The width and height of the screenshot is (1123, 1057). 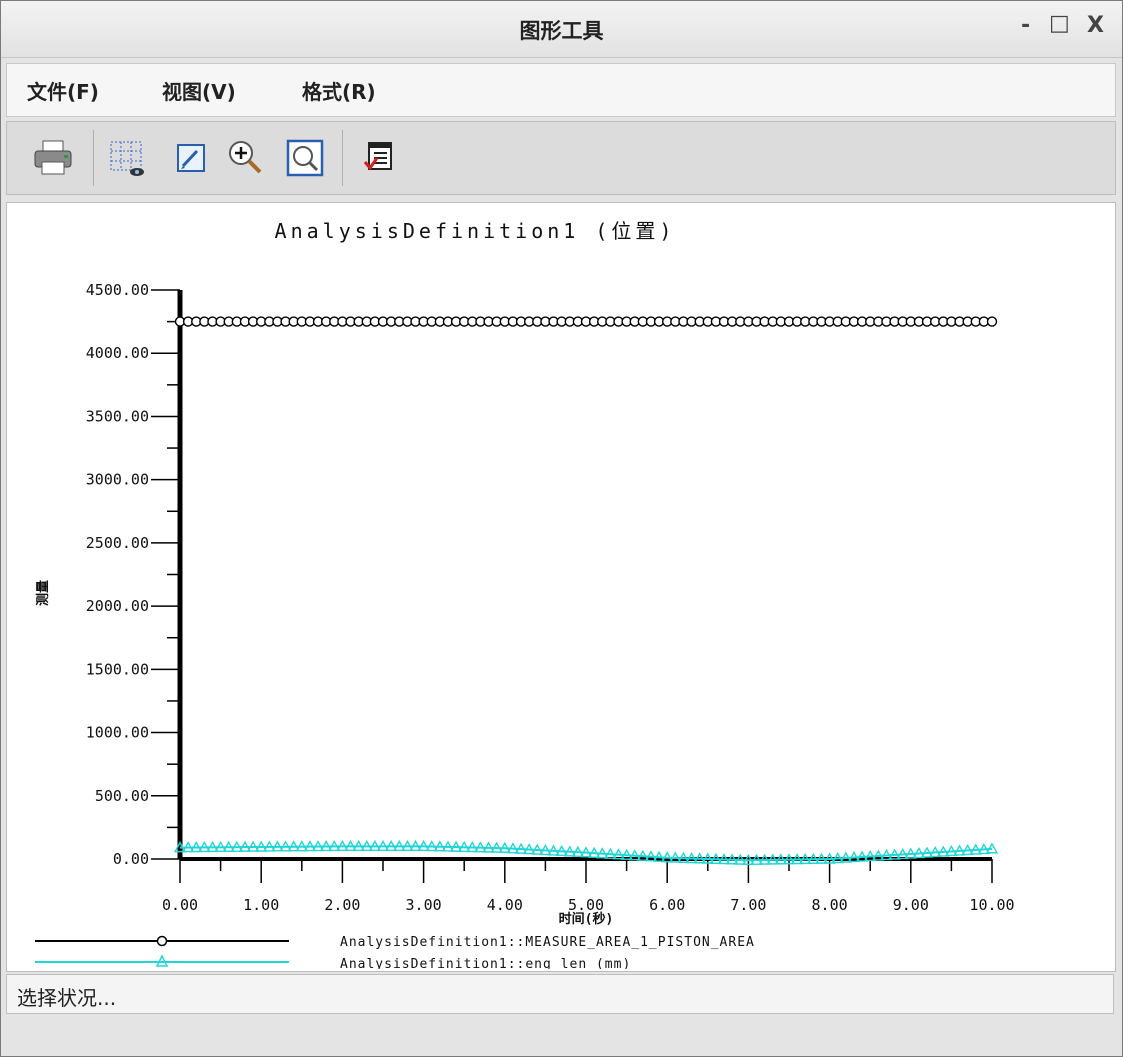 I want to click on x-tick-label: 8.00, so click(x=830, y=905).